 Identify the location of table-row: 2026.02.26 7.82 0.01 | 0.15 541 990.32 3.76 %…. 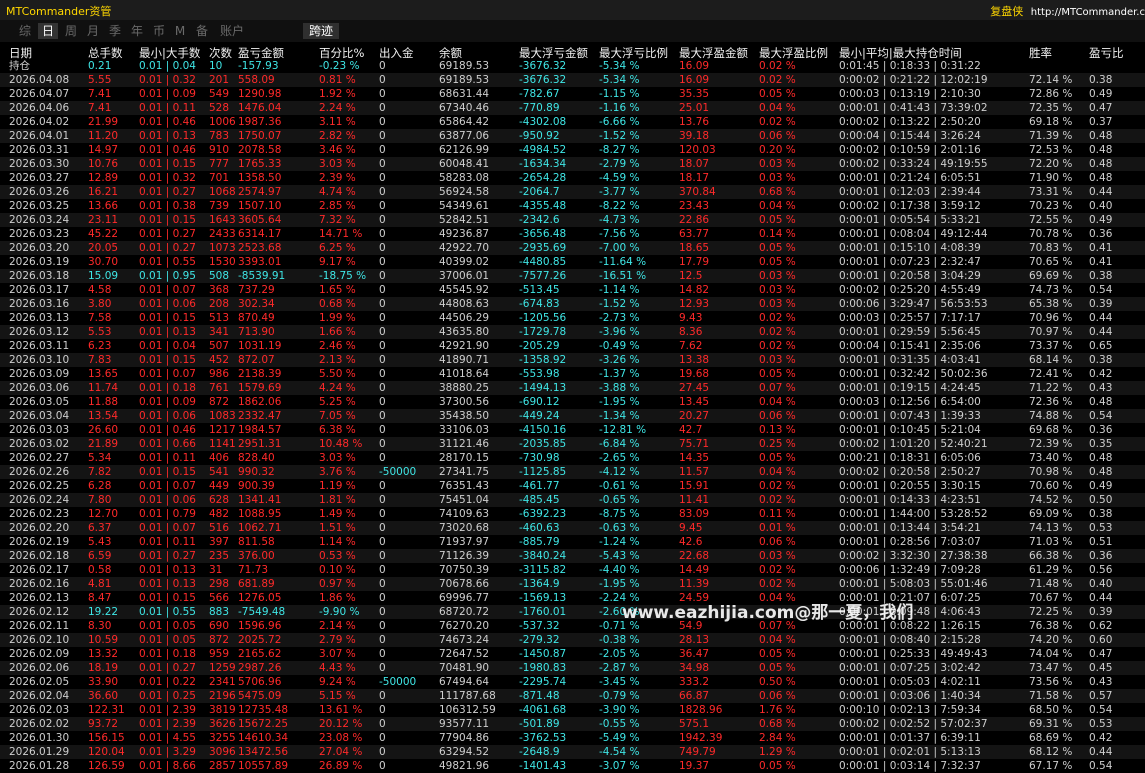
(572, 472).